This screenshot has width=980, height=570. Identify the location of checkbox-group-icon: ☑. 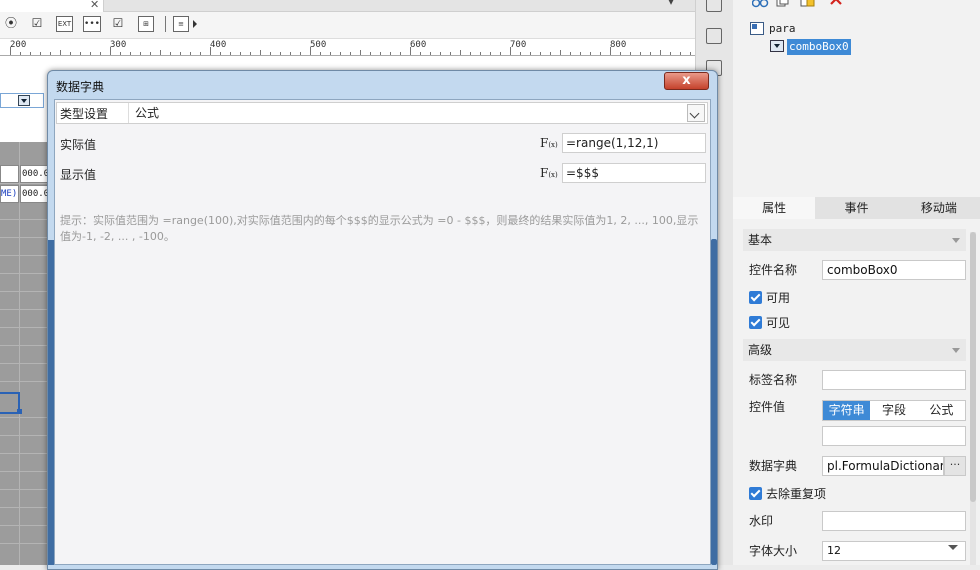
(37, 24).